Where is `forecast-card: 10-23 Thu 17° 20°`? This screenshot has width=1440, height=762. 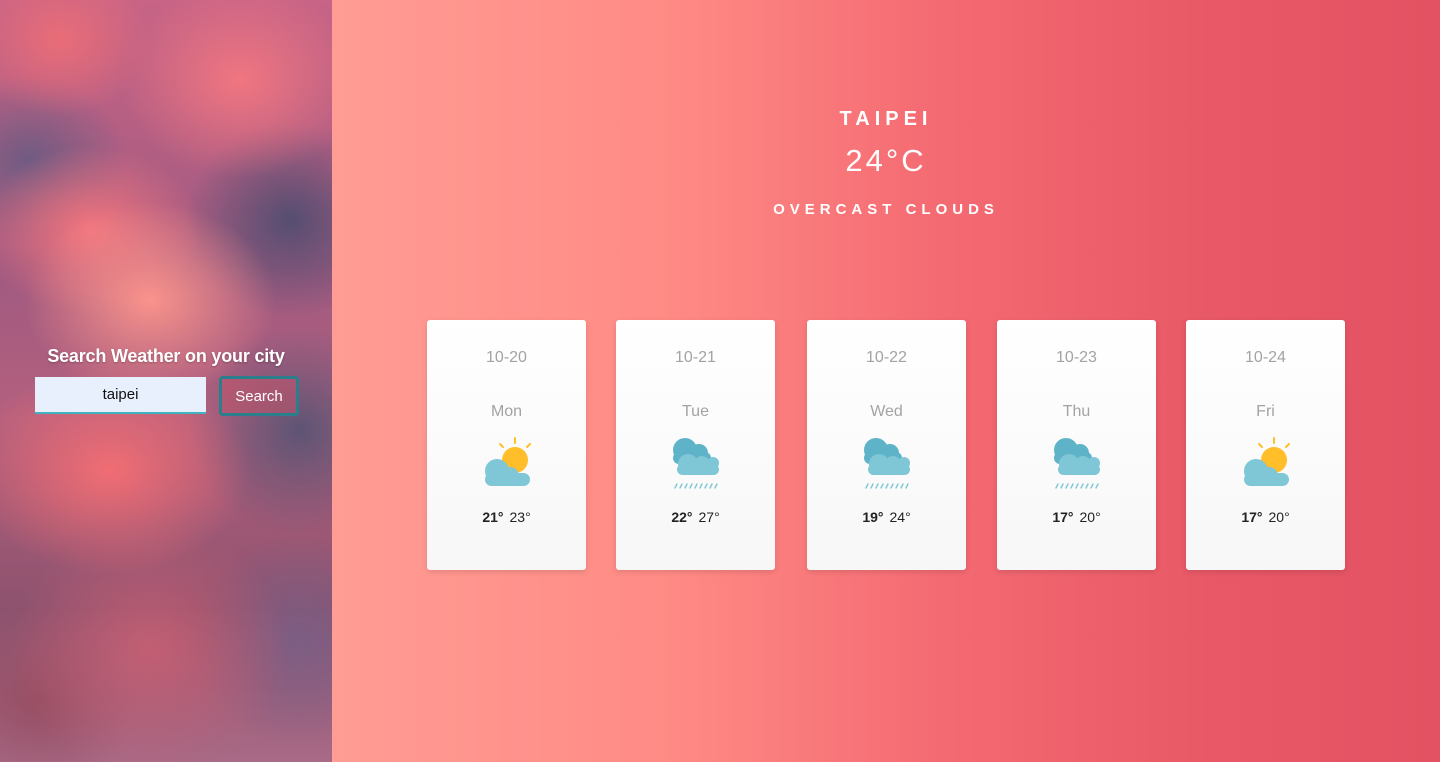
forecast-card: 10-23 Thu 17° 20° is located at coordinates (1076, 445).